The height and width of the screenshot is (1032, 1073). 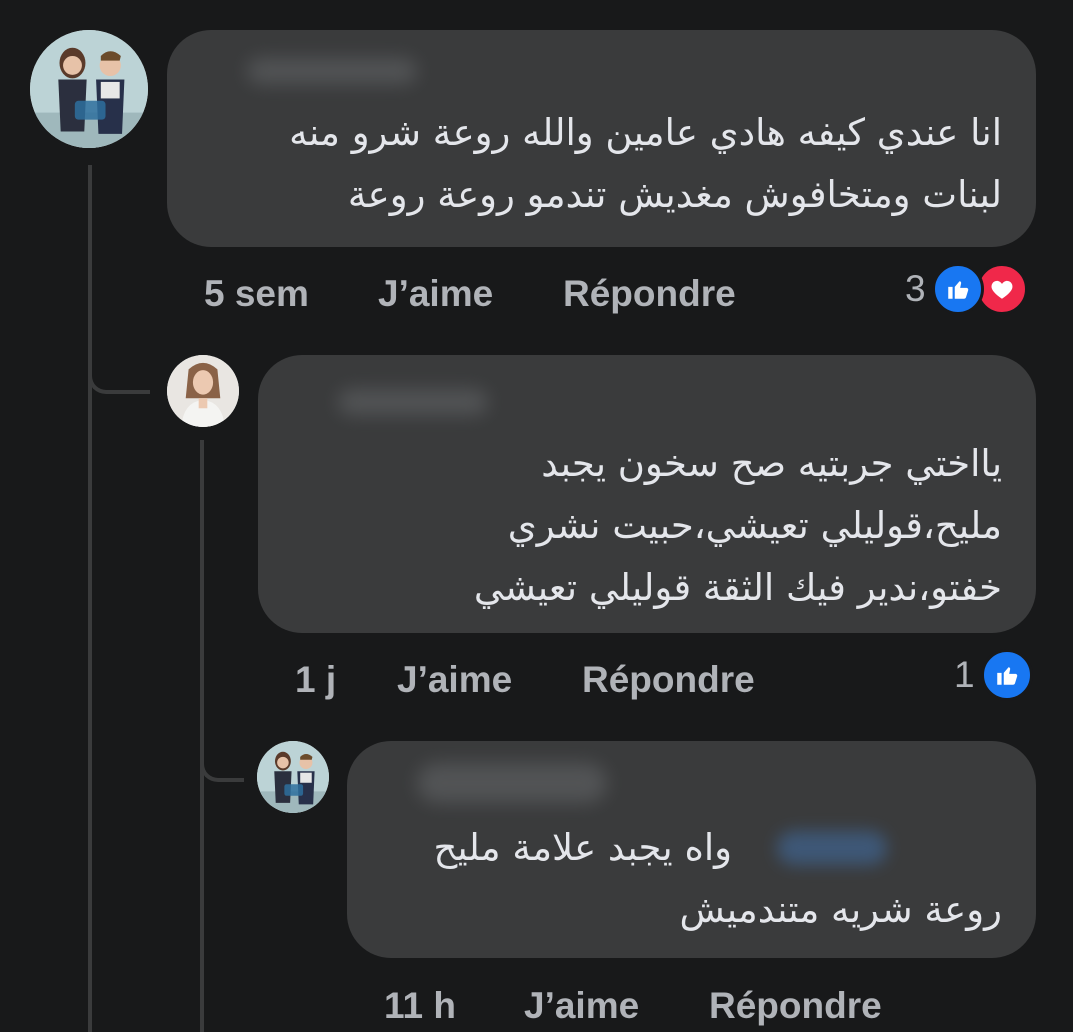 I want to click on comment-text-line: يااختي جربتيه صح سخون يجبد, so click(x=771, y=463).